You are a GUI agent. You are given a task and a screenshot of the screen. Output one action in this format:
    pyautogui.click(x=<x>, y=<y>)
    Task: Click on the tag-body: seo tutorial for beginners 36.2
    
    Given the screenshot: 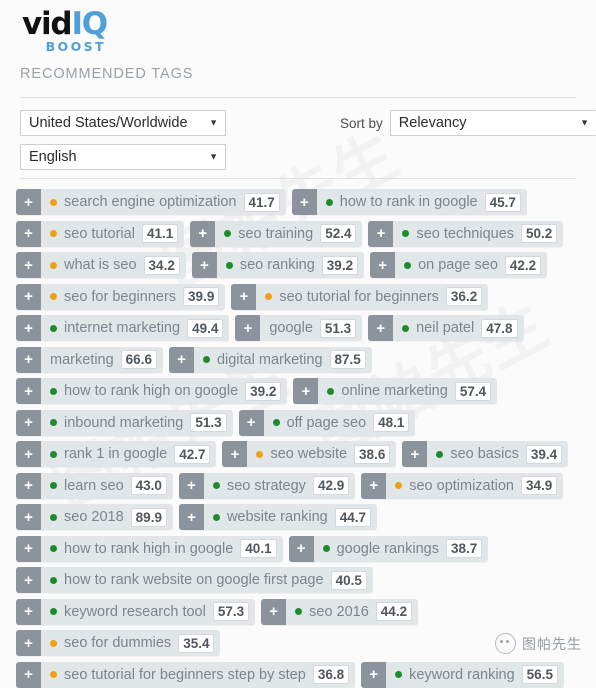 What is the action you would take?
    pyautogui.click(x=372, y=297)
    